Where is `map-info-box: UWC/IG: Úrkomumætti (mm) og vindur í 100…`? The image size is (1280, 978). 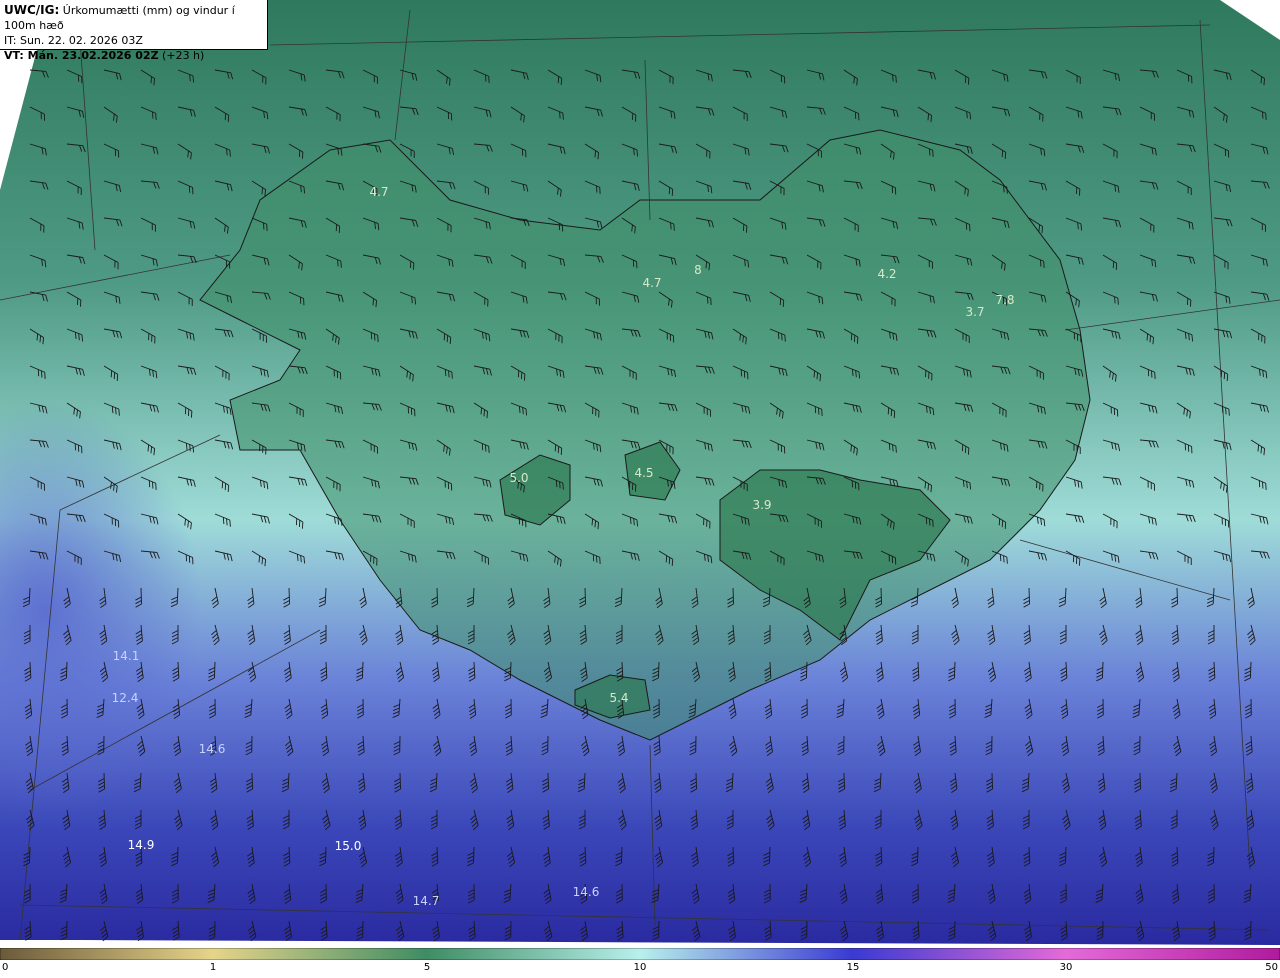 map-info-box: UWC/IG: Úrkomumætti (mm) og vindur í 100… is located at coordinates (134, 31).